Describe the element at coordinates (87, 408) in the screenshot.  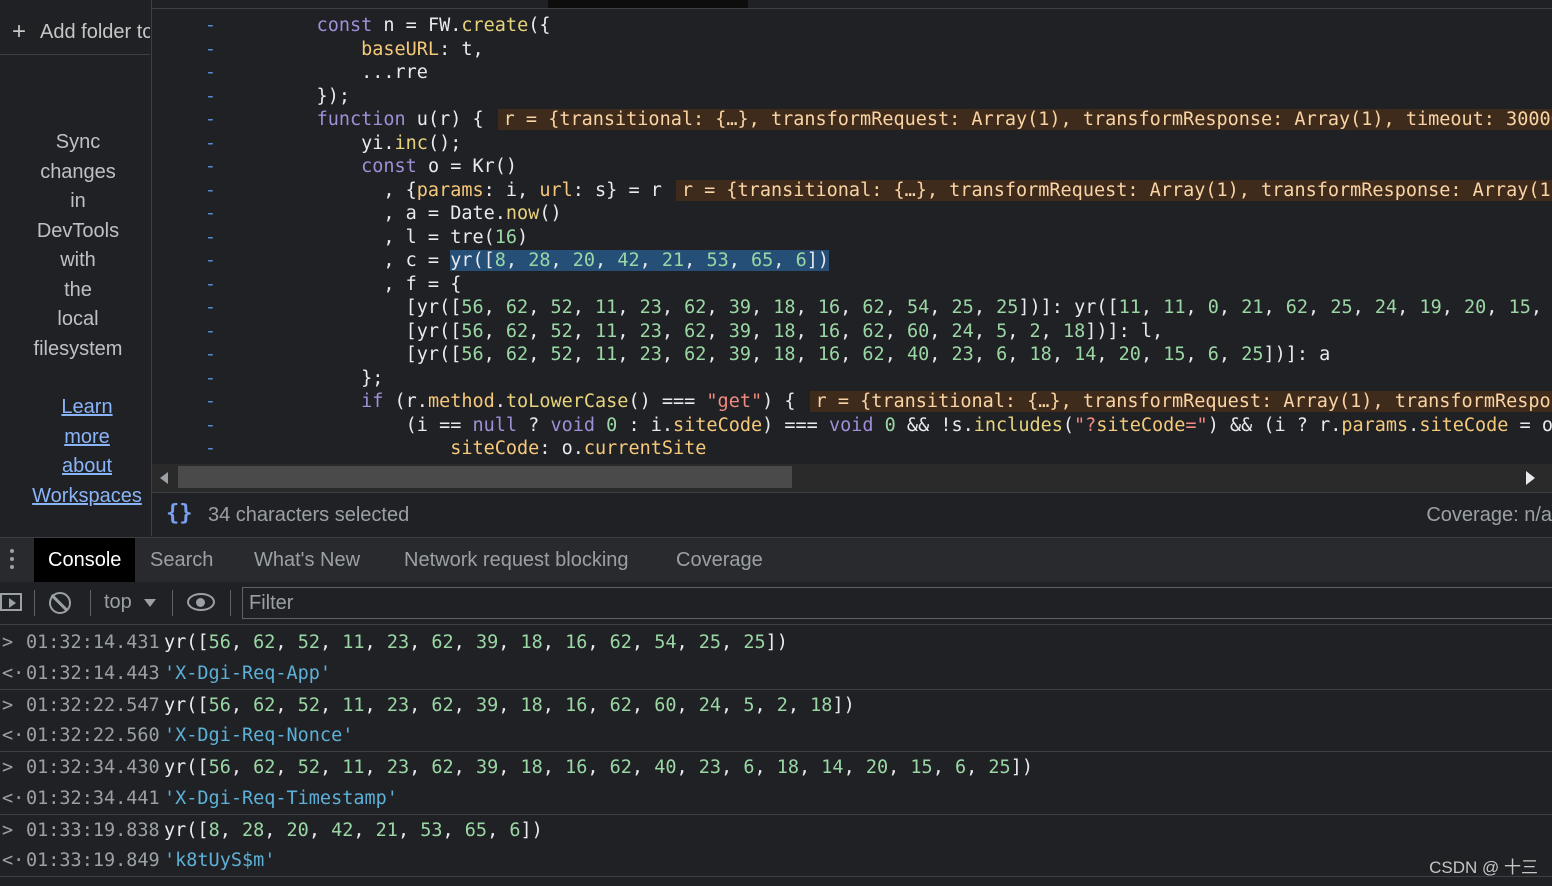
I see `learn-link-line: Learn` at that location.